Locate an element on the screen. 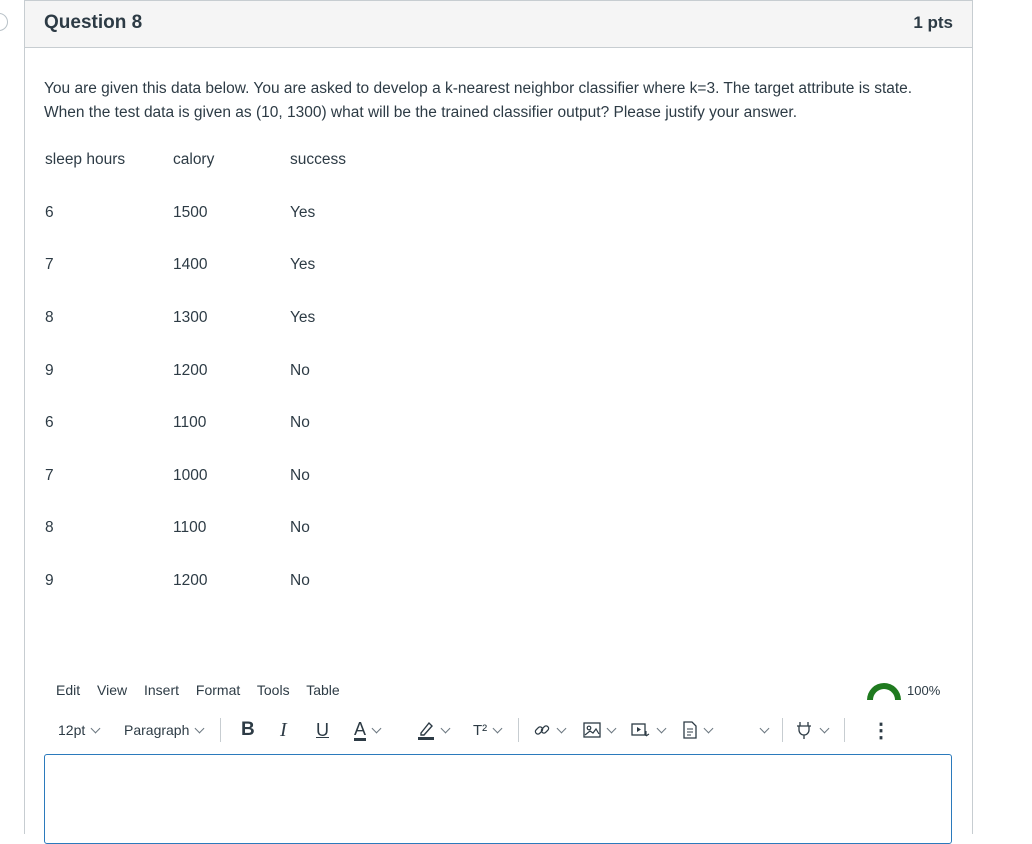  kebab-icon: ⋮ is located at coordinates (881, 730).